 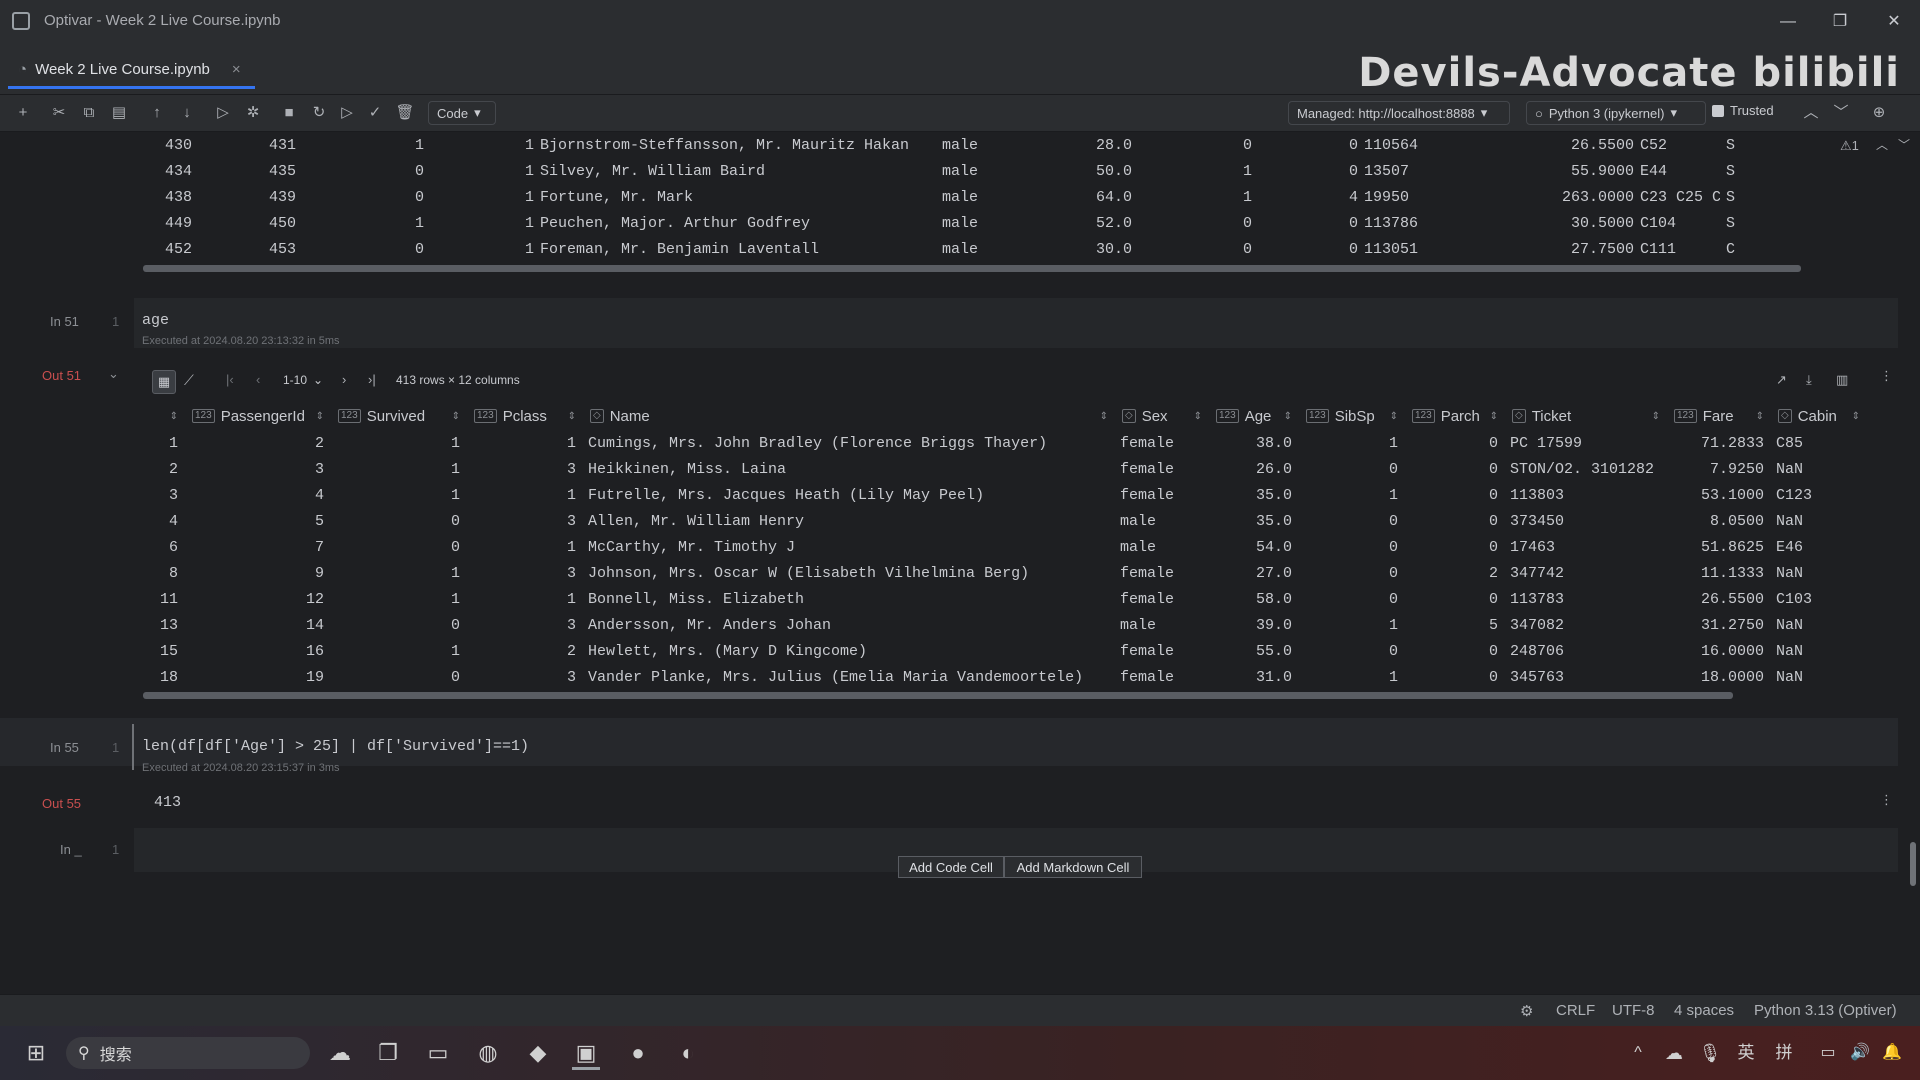 What do you see at coordinates (59, 113) in the screenshot?
I see `cut-icon: ✂` at bounding box center [59, 113].